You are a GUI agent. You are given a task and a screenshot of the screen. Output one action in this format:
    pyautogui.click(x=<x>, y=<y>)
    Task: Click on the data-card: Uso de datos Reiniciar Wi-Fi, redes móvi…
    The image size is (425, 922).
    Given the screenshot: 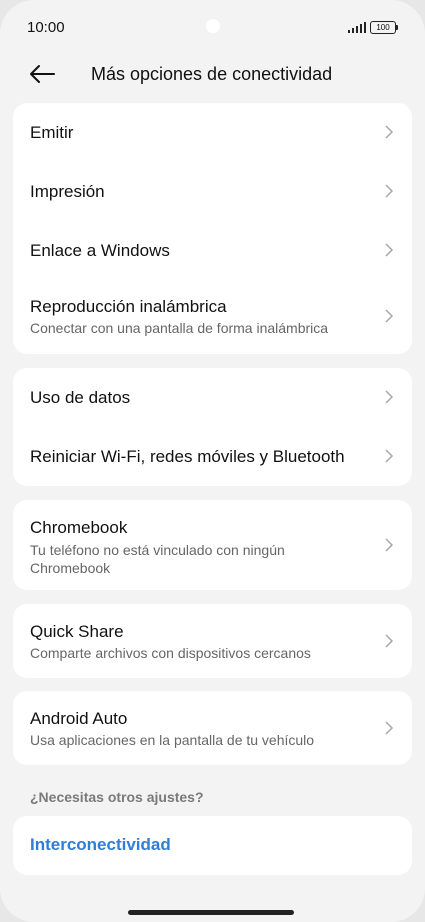 What is the action you would take?
    pyautogui.click(x=212, y=427)
    